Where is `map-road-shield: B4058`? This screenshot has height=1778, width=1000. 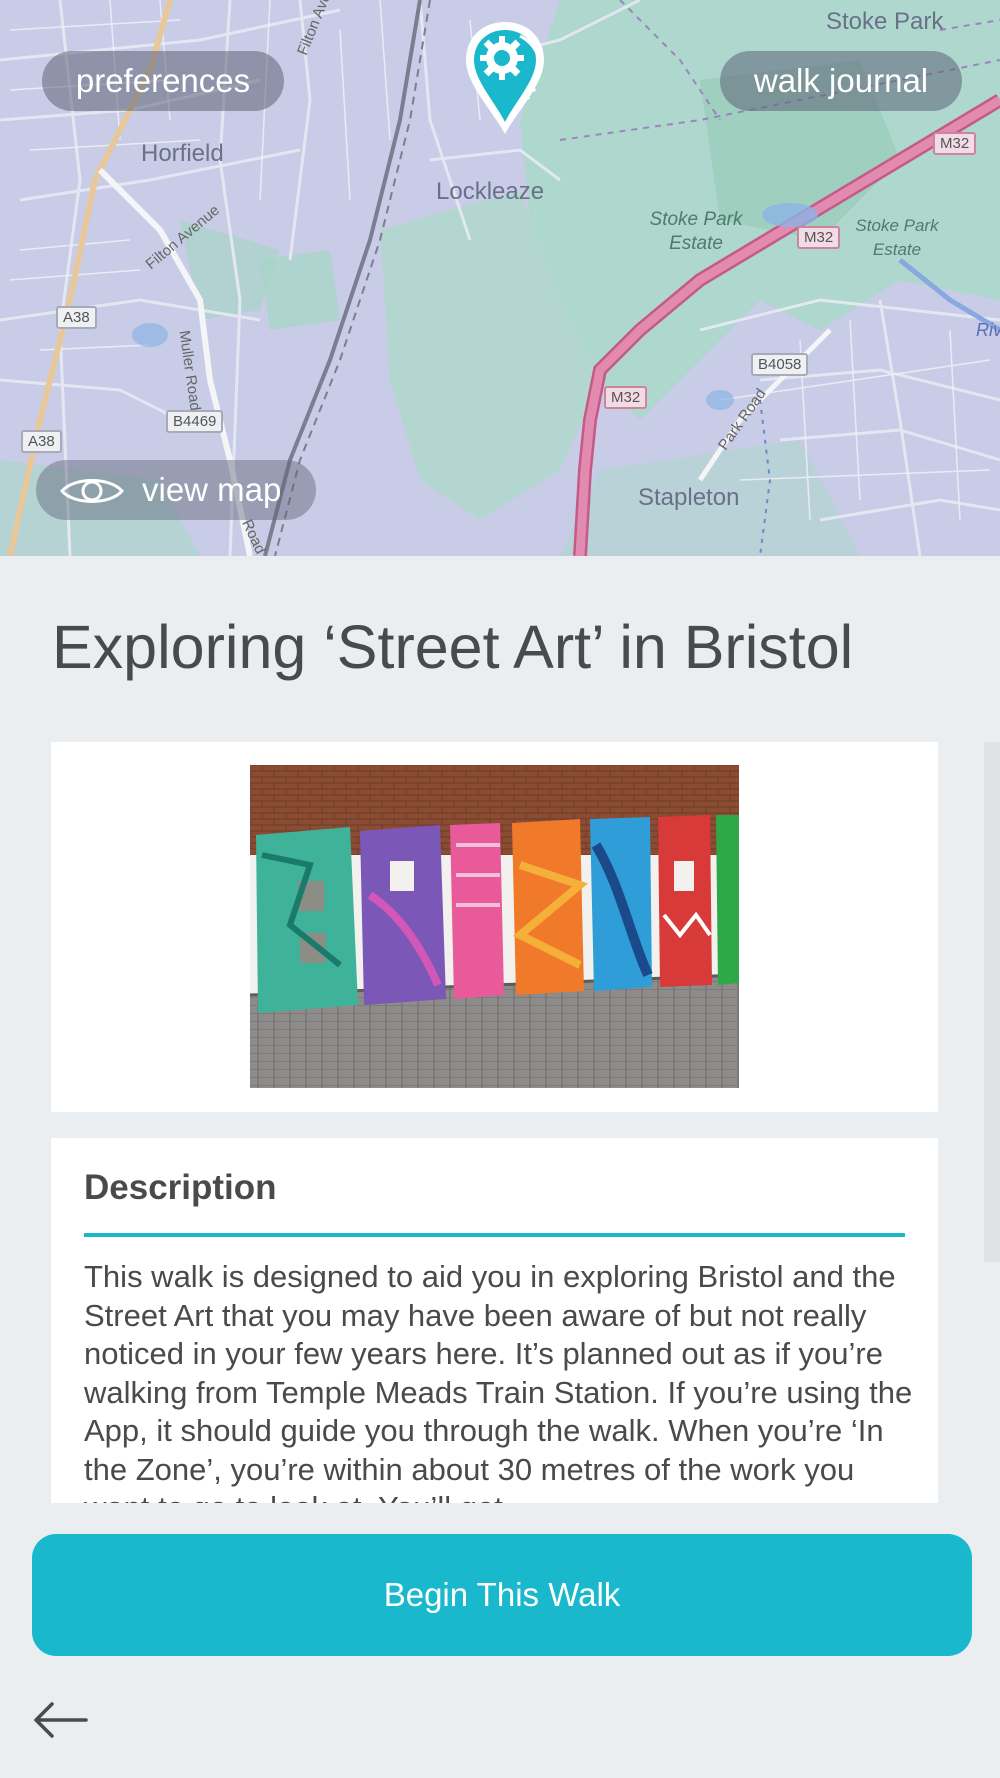 map-road-shield: B4058 is located at coordinates (780, 364).